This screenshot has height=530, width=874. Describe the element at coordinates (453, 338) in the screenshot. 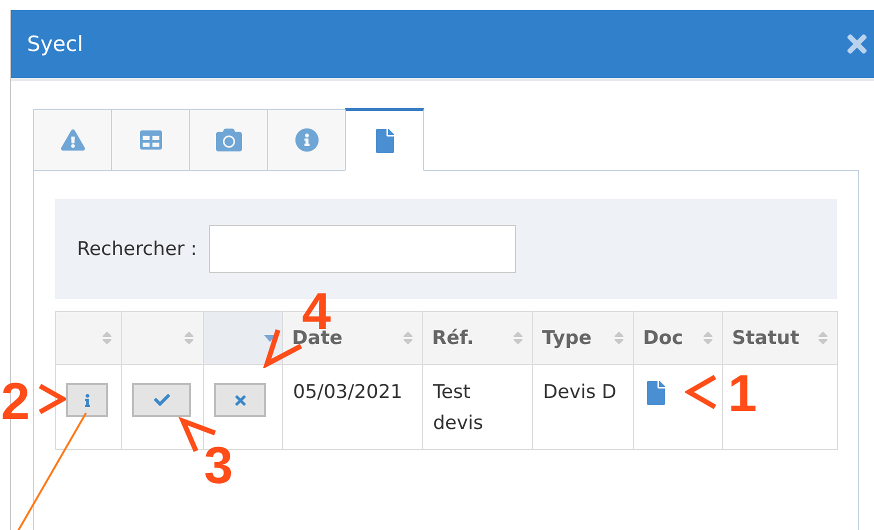

I see `column-title: Réf.` at that location.